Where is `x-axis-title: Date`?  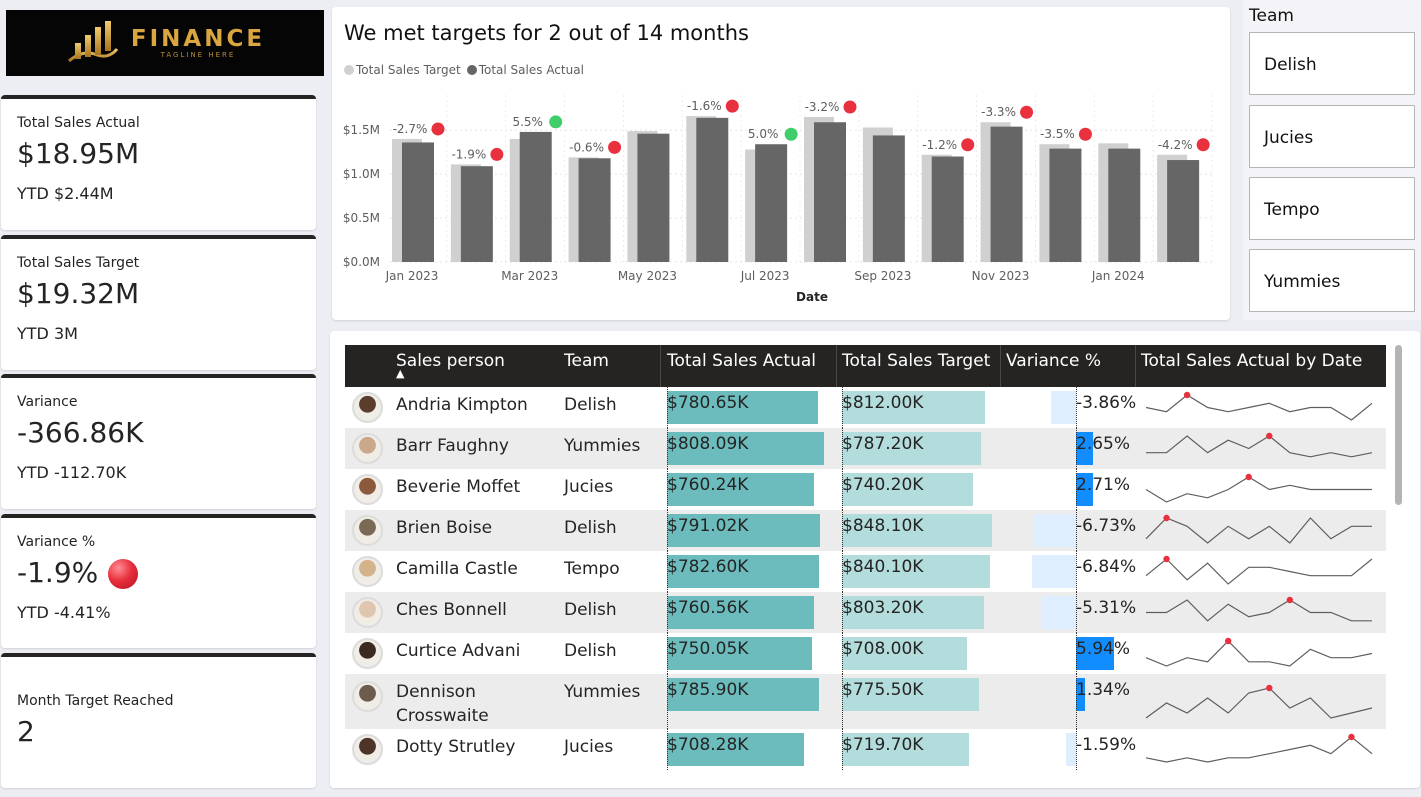
x-axis-title: Date is located at coordinates (812, 297).